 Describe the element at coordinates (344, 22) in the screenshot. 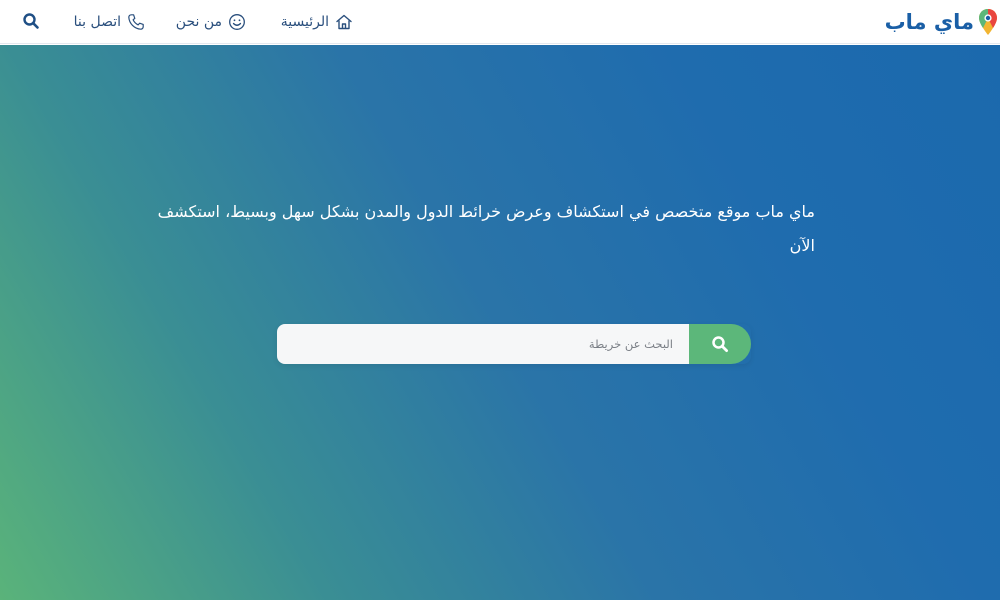

I see `home-icon` at that location.